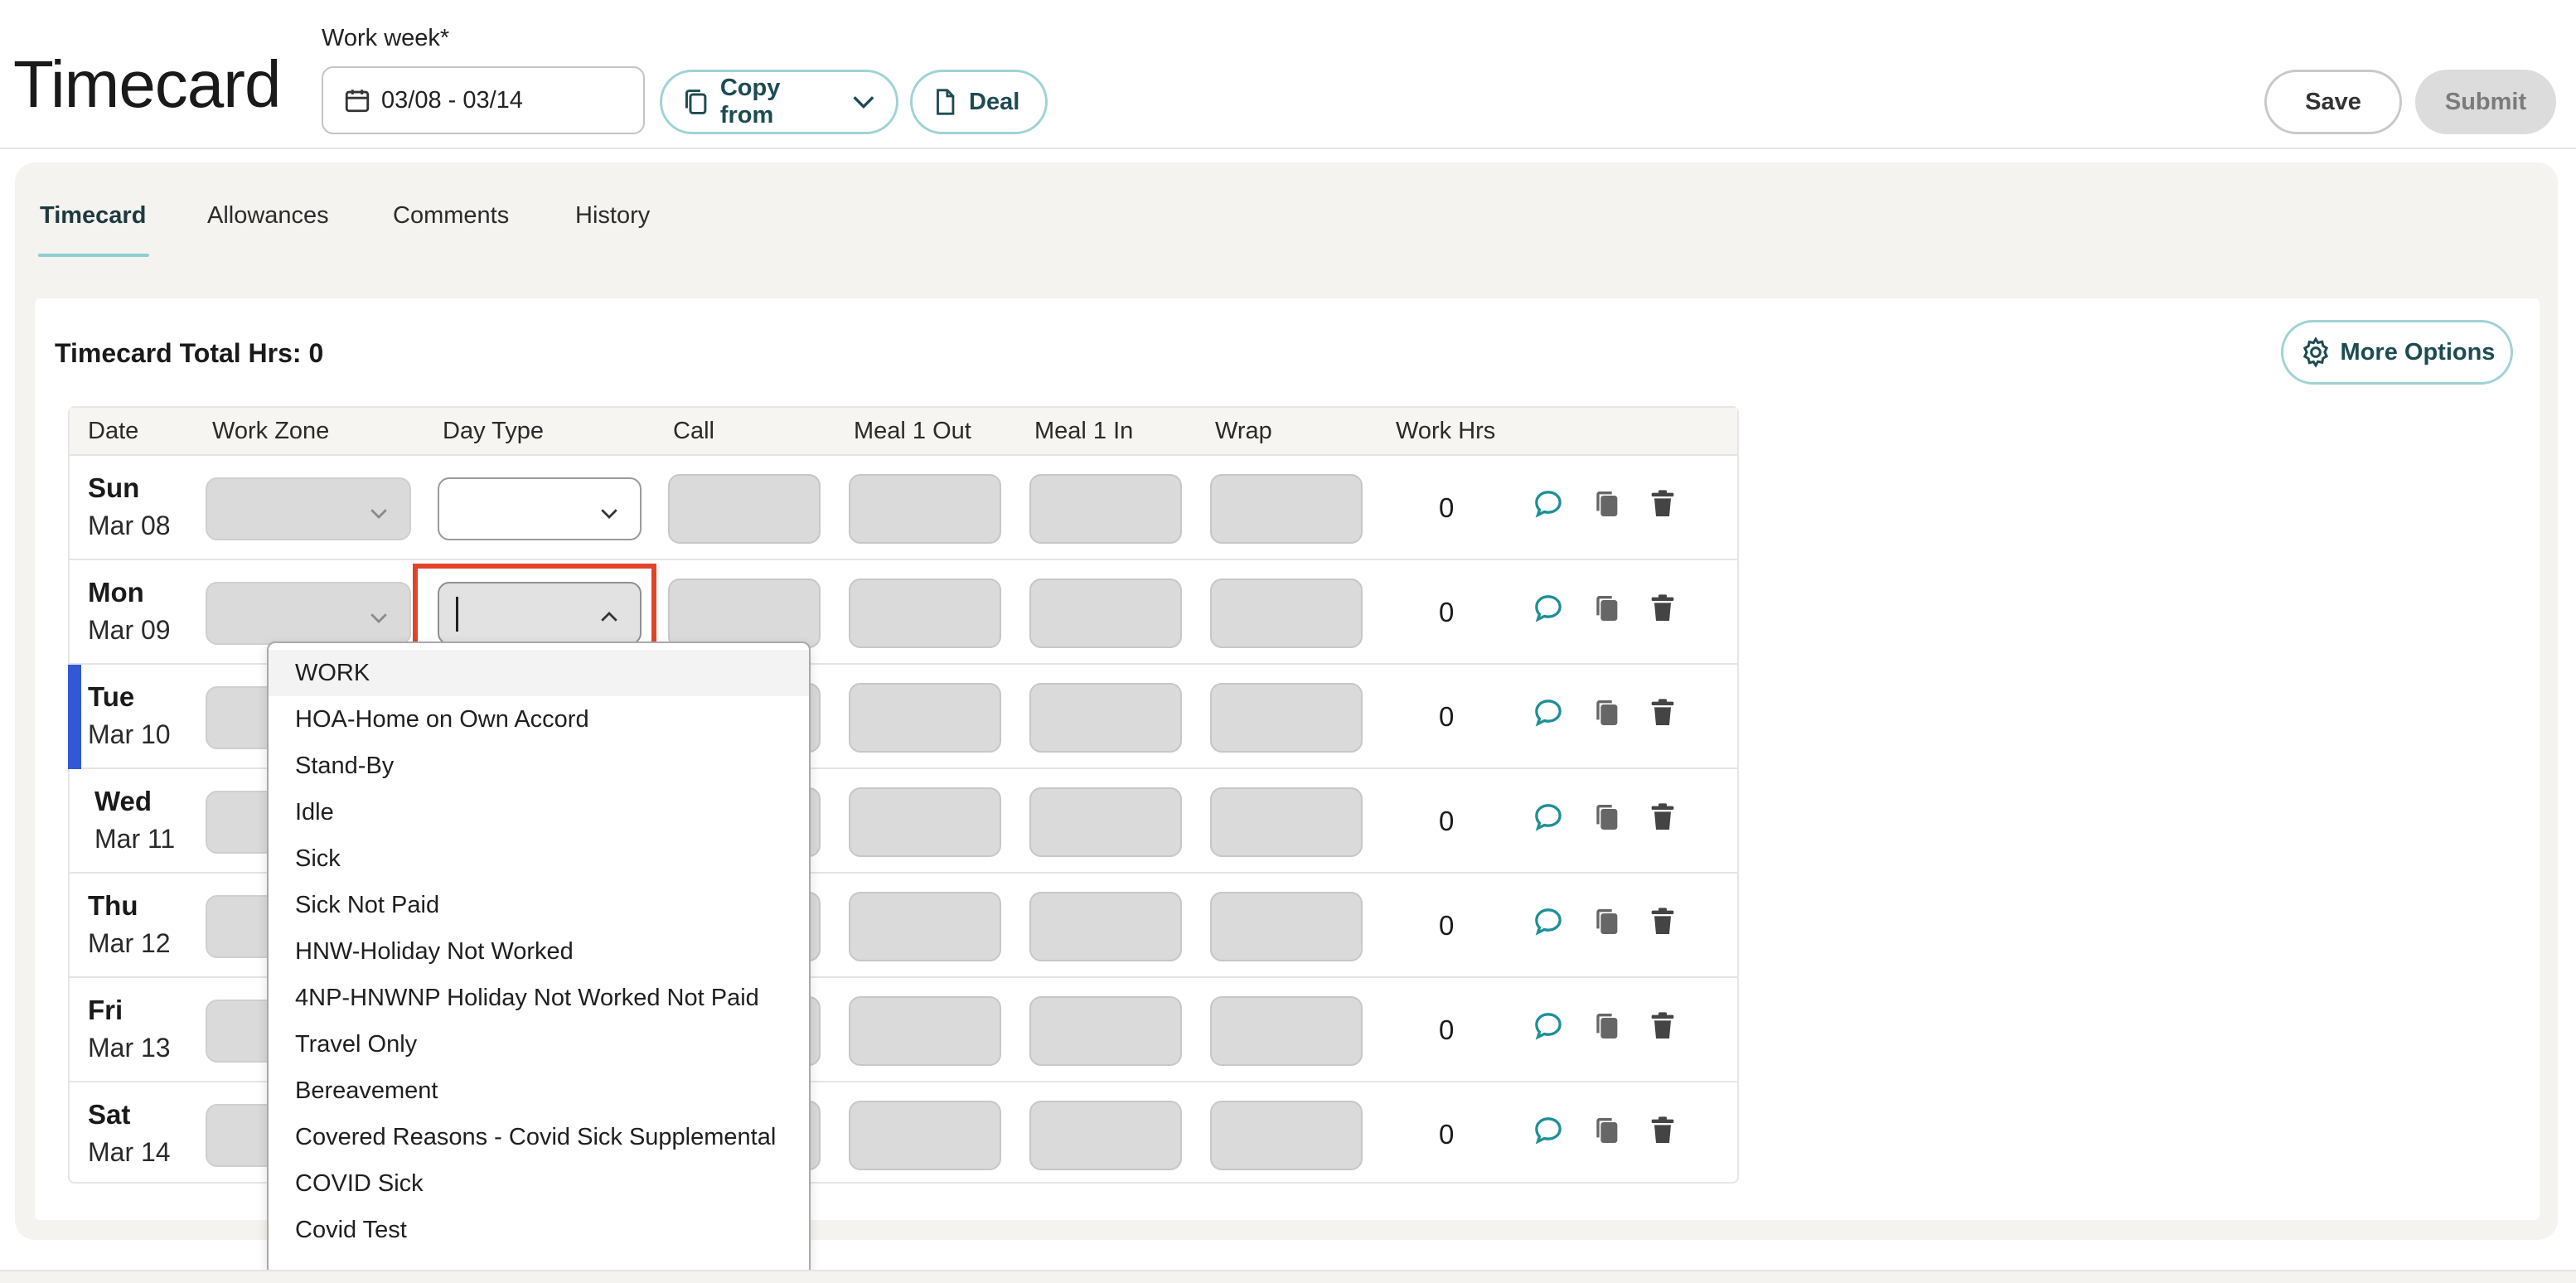 This screenshot has height=1283, width=2576. Describe the element at coordinates (539, 998) in the screenshot. I see `day-type-option: 4NP-HNWNP Holiday Not Worked Not Paid` at that location.